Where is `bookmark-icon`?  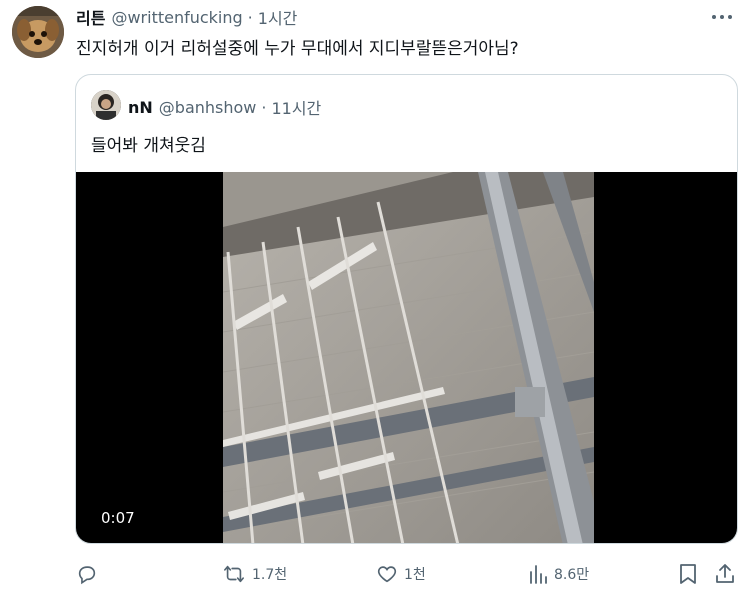 bookmark-icon is located at coordinates (688, 574).